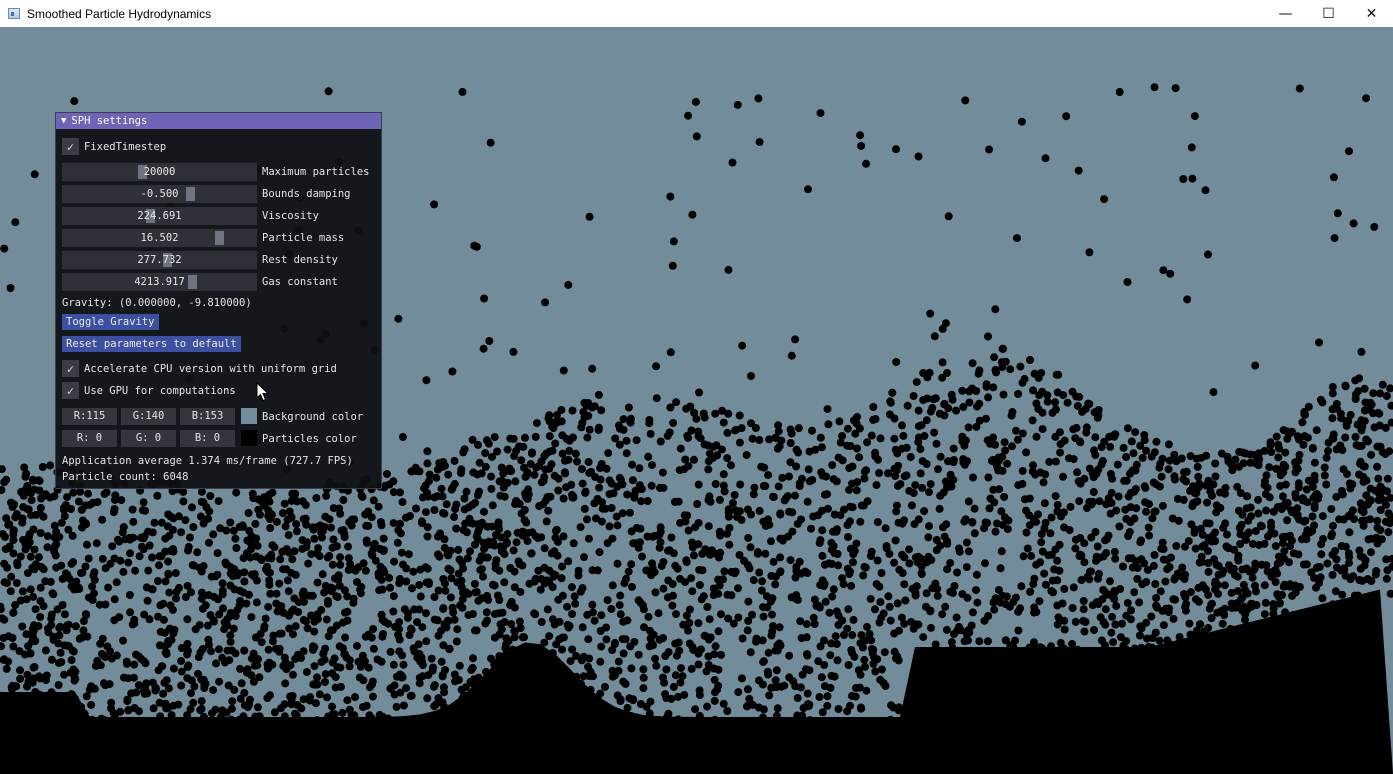  Describe the element at coordinates (89, 416) in the screenshot. I see `background-color-r-field: R:115` at that location.